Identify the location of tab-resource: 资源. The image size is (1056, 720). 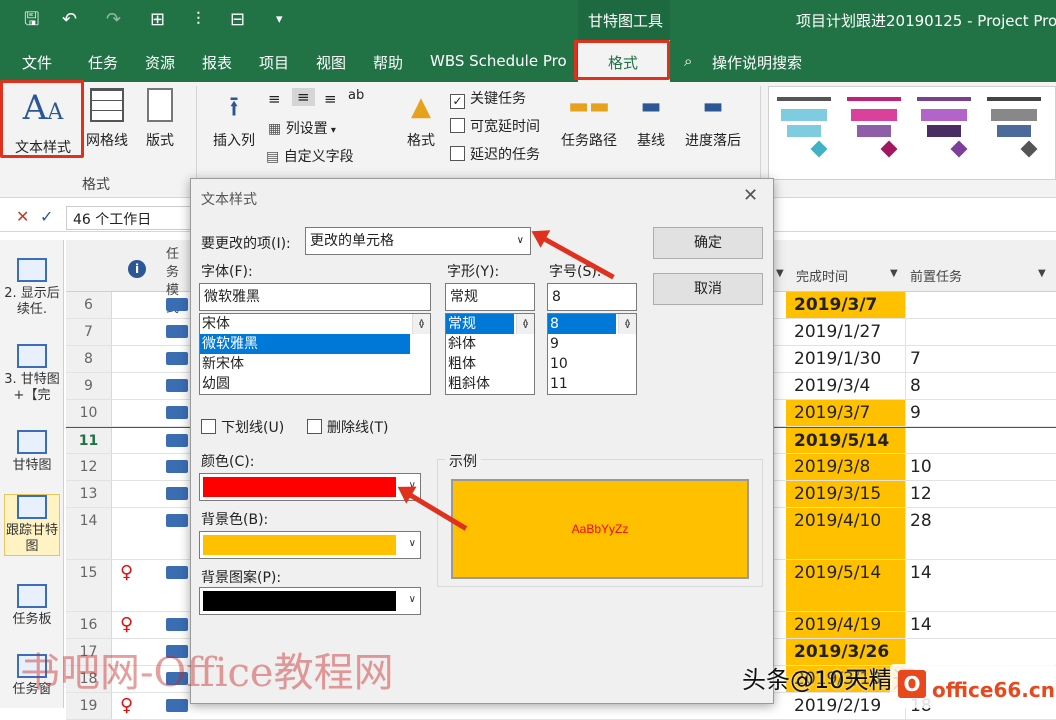
(160, 62).